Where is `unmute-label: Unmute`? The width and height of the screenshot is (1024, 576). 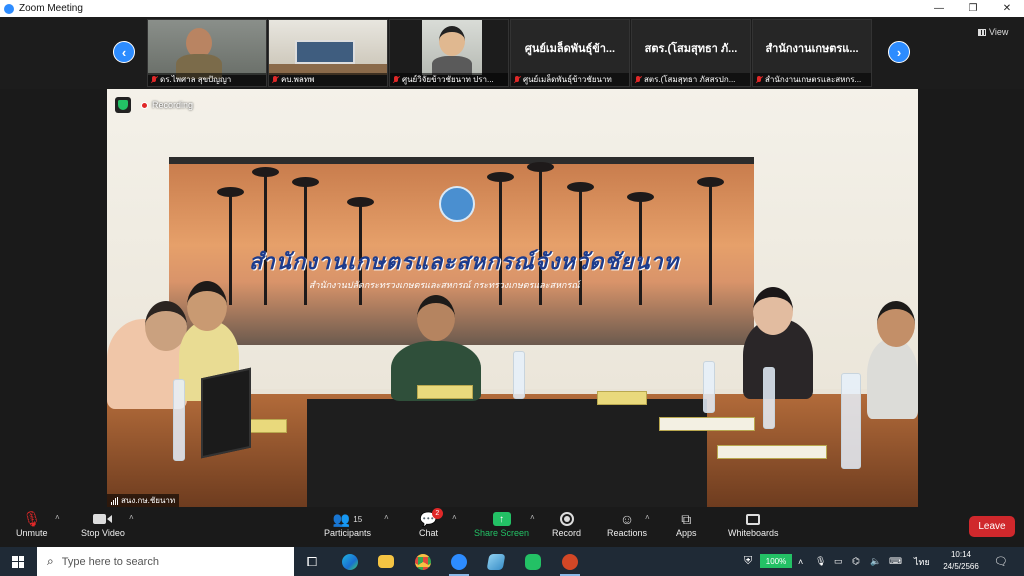 unmute-label: Unmute is located at coordinates (32, 533).